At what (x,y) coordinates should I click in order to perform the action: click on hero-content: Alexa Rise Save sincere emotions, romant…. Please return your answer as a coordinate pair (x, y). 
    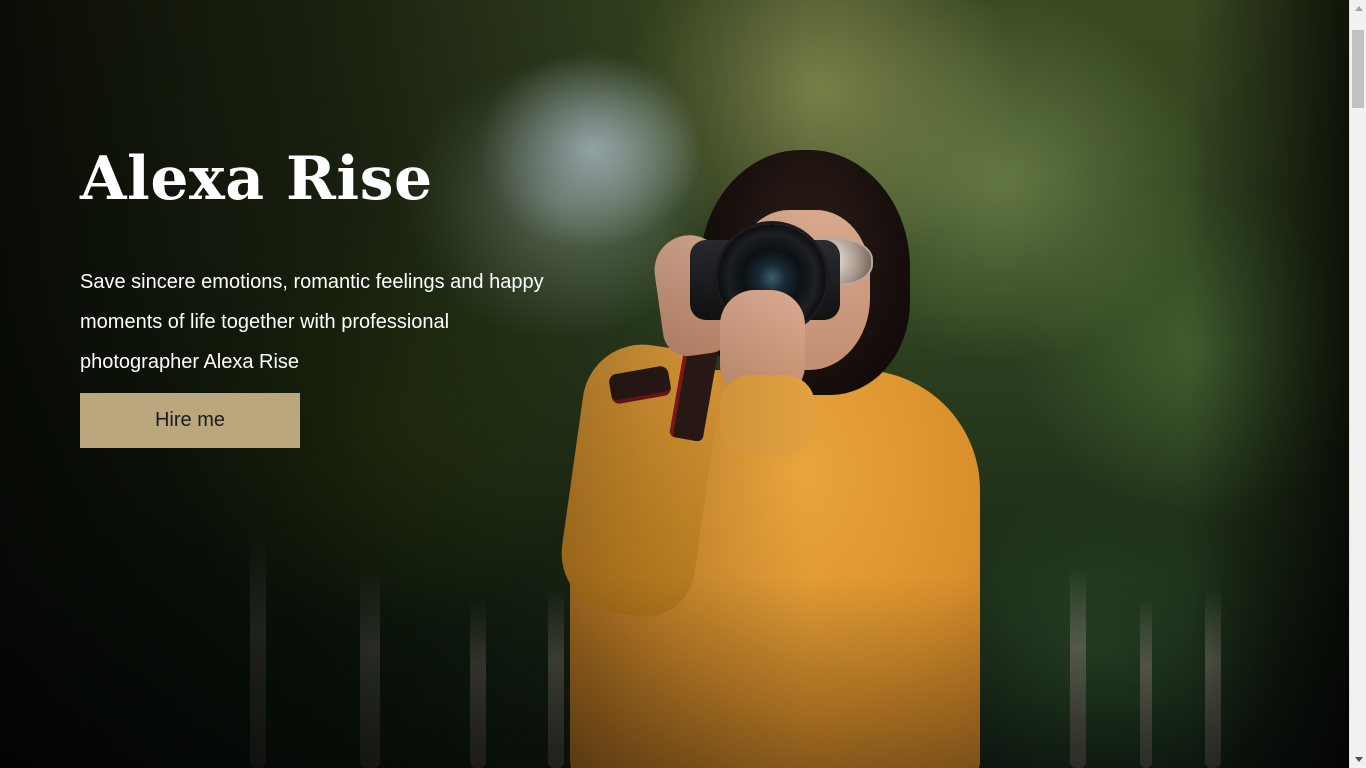
    Looking at the image, I should click on (340, 261).